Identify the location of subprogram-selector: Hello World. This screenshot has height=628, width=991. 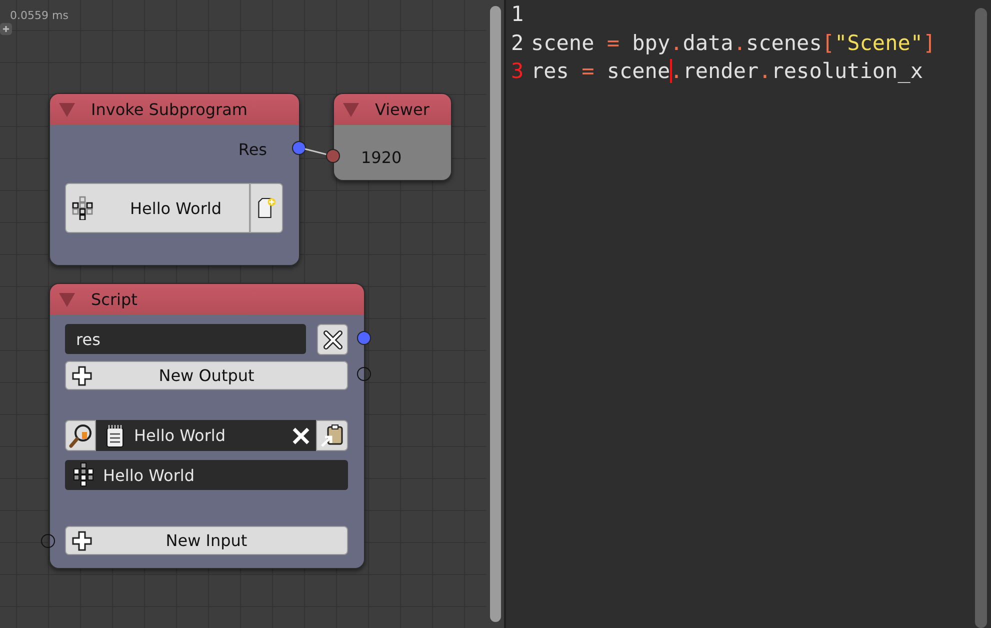
(157, 208).